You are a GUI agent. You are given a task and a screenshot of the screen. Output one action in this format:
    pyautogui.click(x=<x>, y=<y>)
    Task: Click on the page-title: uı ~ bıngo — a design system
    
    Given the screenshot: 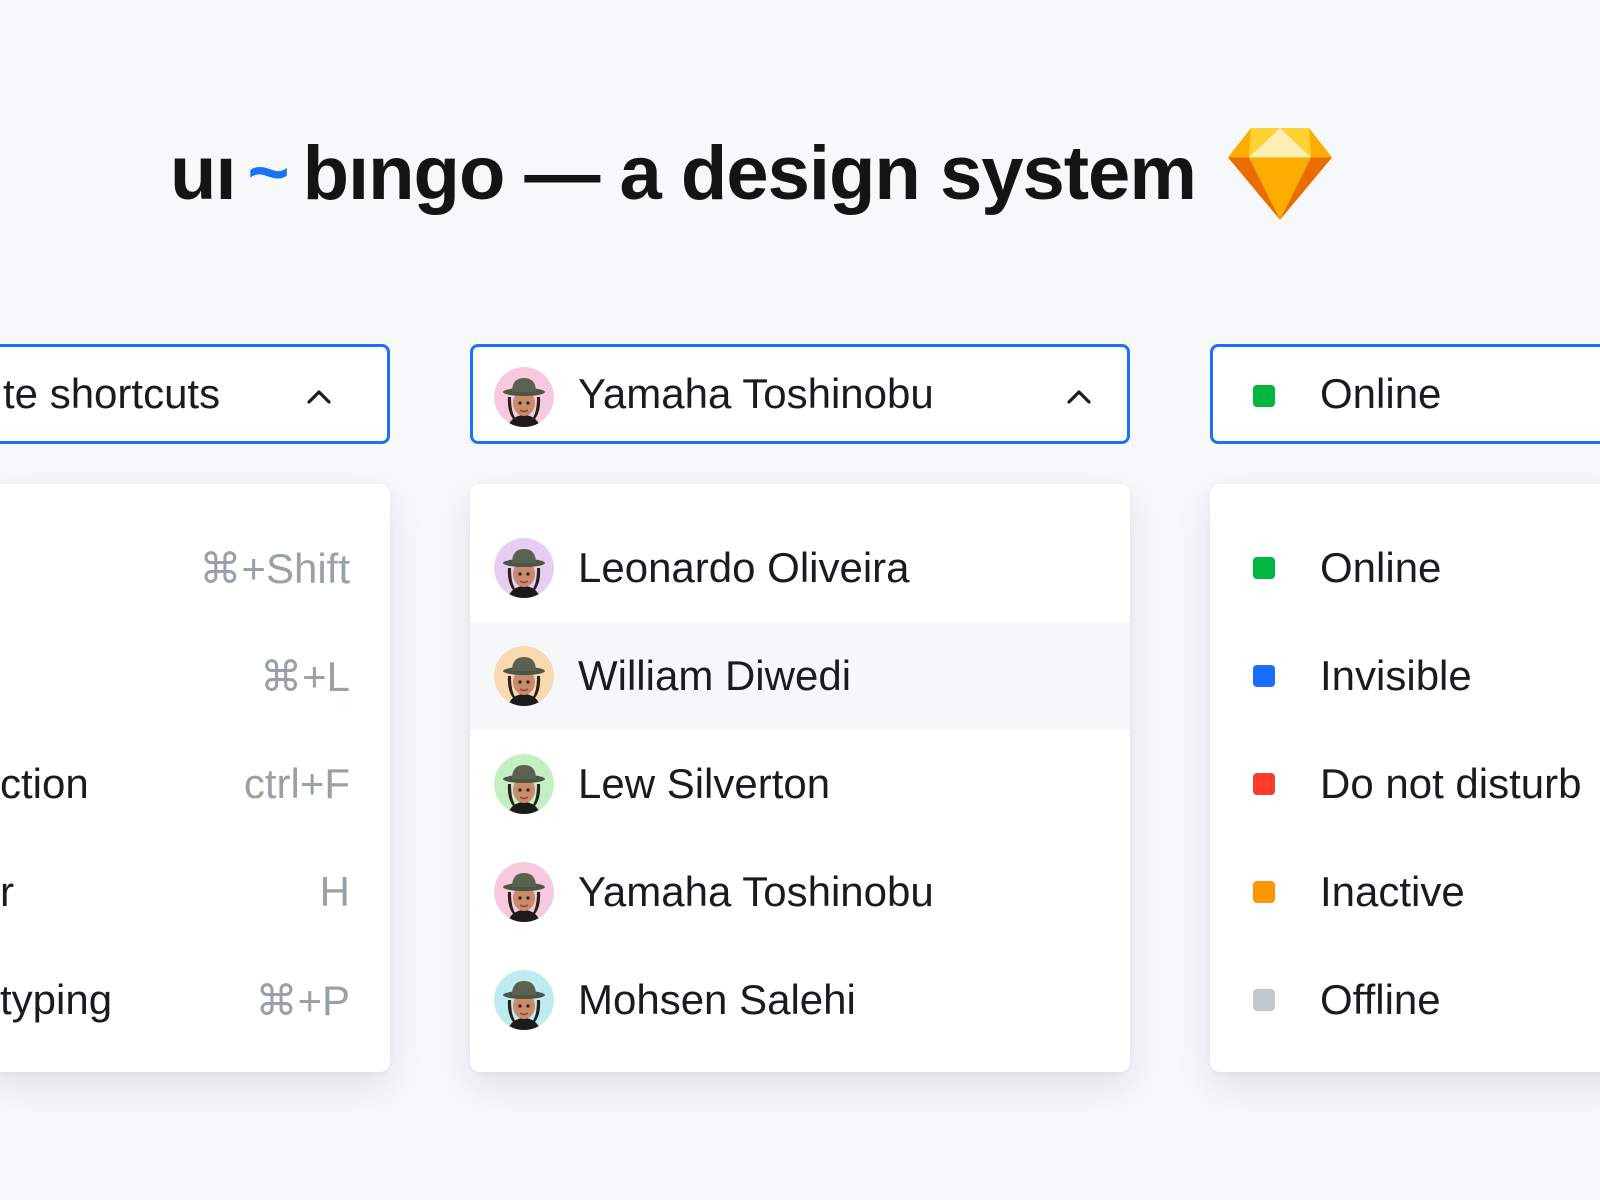 What is the action you would take?
    pyautogui.click(x=751, y=173)
    